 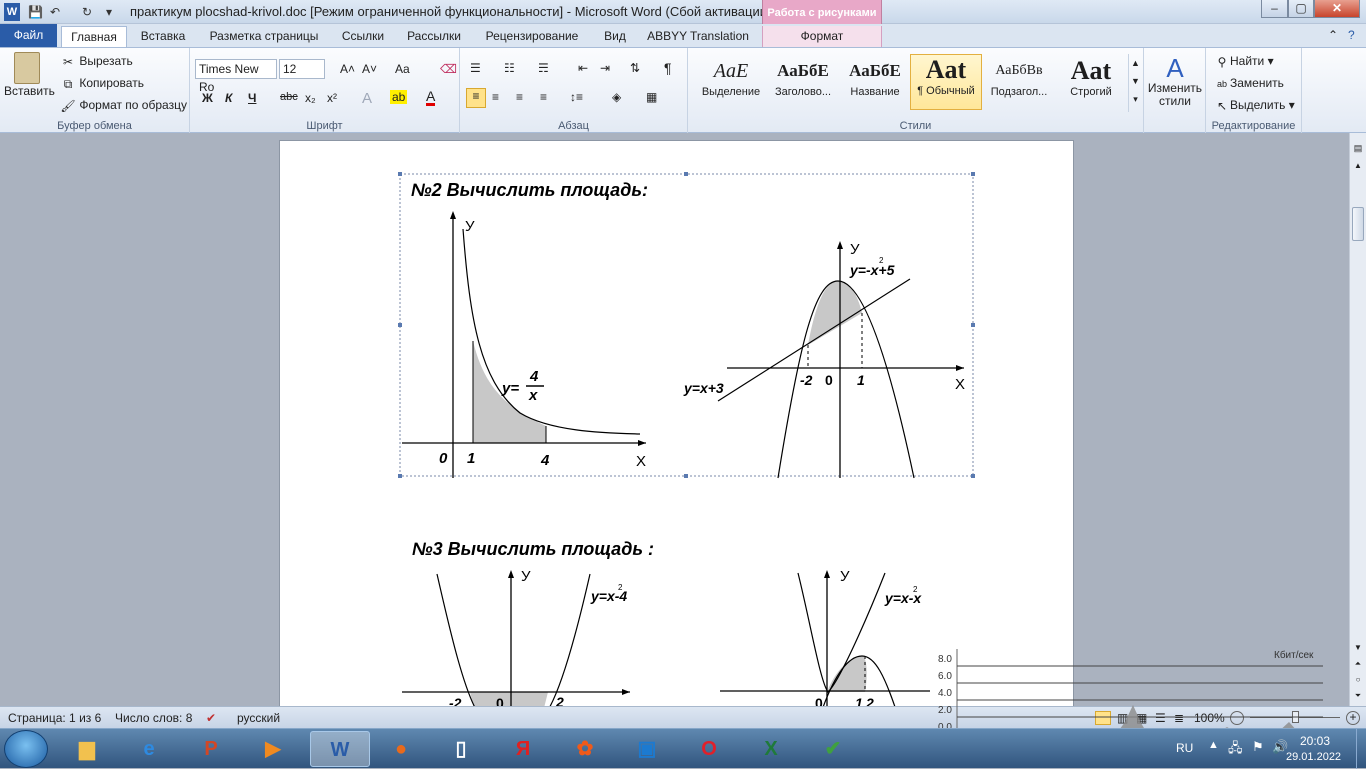 I want to click on language-tray: RU, so click(x=1184, y=748).